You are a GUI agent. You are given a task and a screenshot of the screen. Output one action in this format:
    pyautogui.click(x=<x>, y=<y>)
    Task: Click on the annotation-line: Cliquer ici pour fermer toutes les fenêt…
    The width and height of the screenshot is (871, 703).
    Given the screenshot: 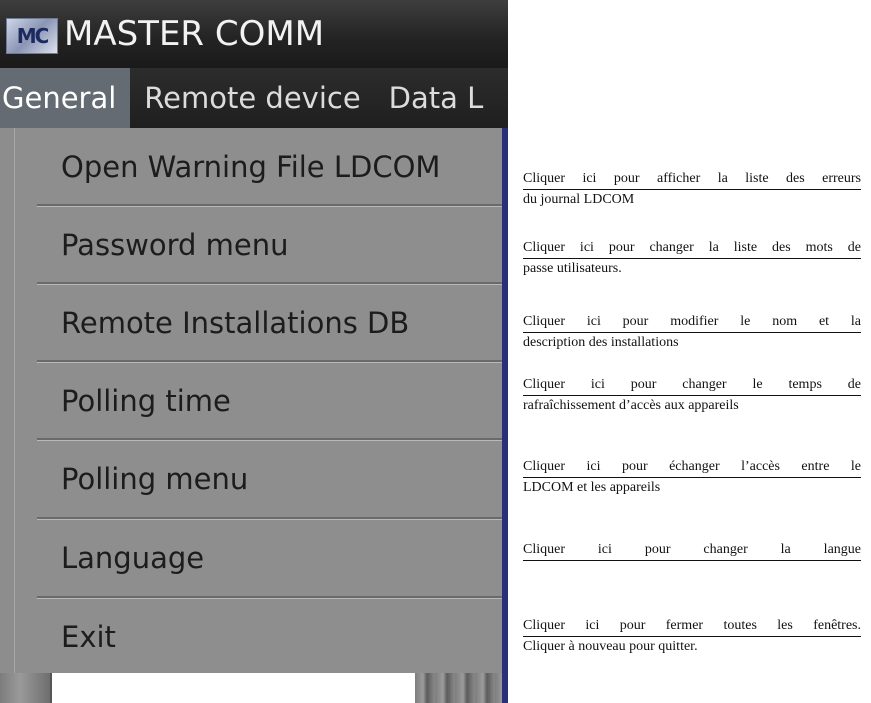 What is the action you would take?
    pyautogui.click(x=692, y=627)
    